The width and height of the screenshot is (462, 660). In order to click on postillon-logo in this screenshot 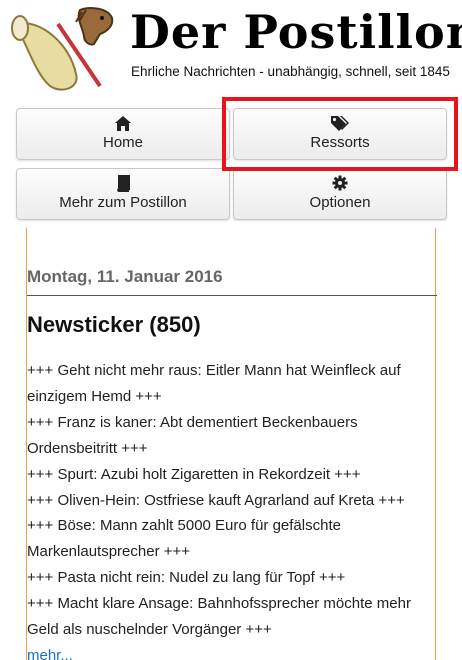, I will do `click(66, 49)`.